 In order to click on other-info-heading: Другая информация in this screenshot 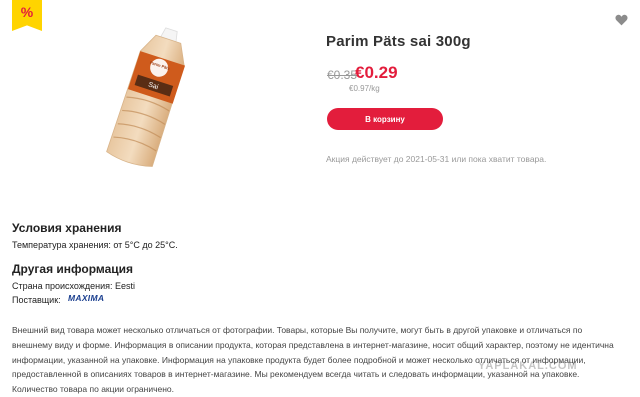, I will do `click(73, 269)`.